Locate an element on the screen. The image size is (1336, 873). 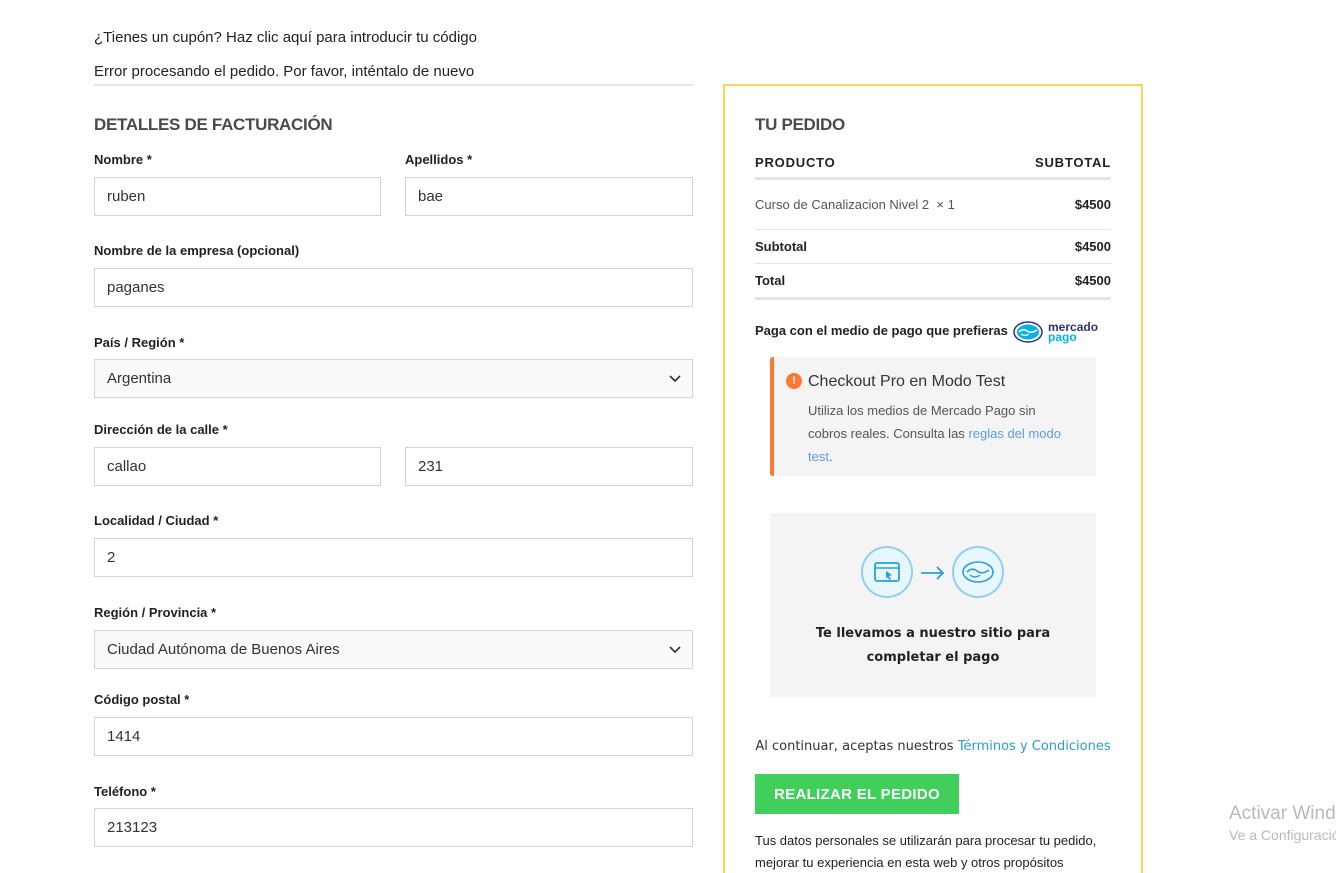
total-value: $4500 is located at coordinates (1092, 280).